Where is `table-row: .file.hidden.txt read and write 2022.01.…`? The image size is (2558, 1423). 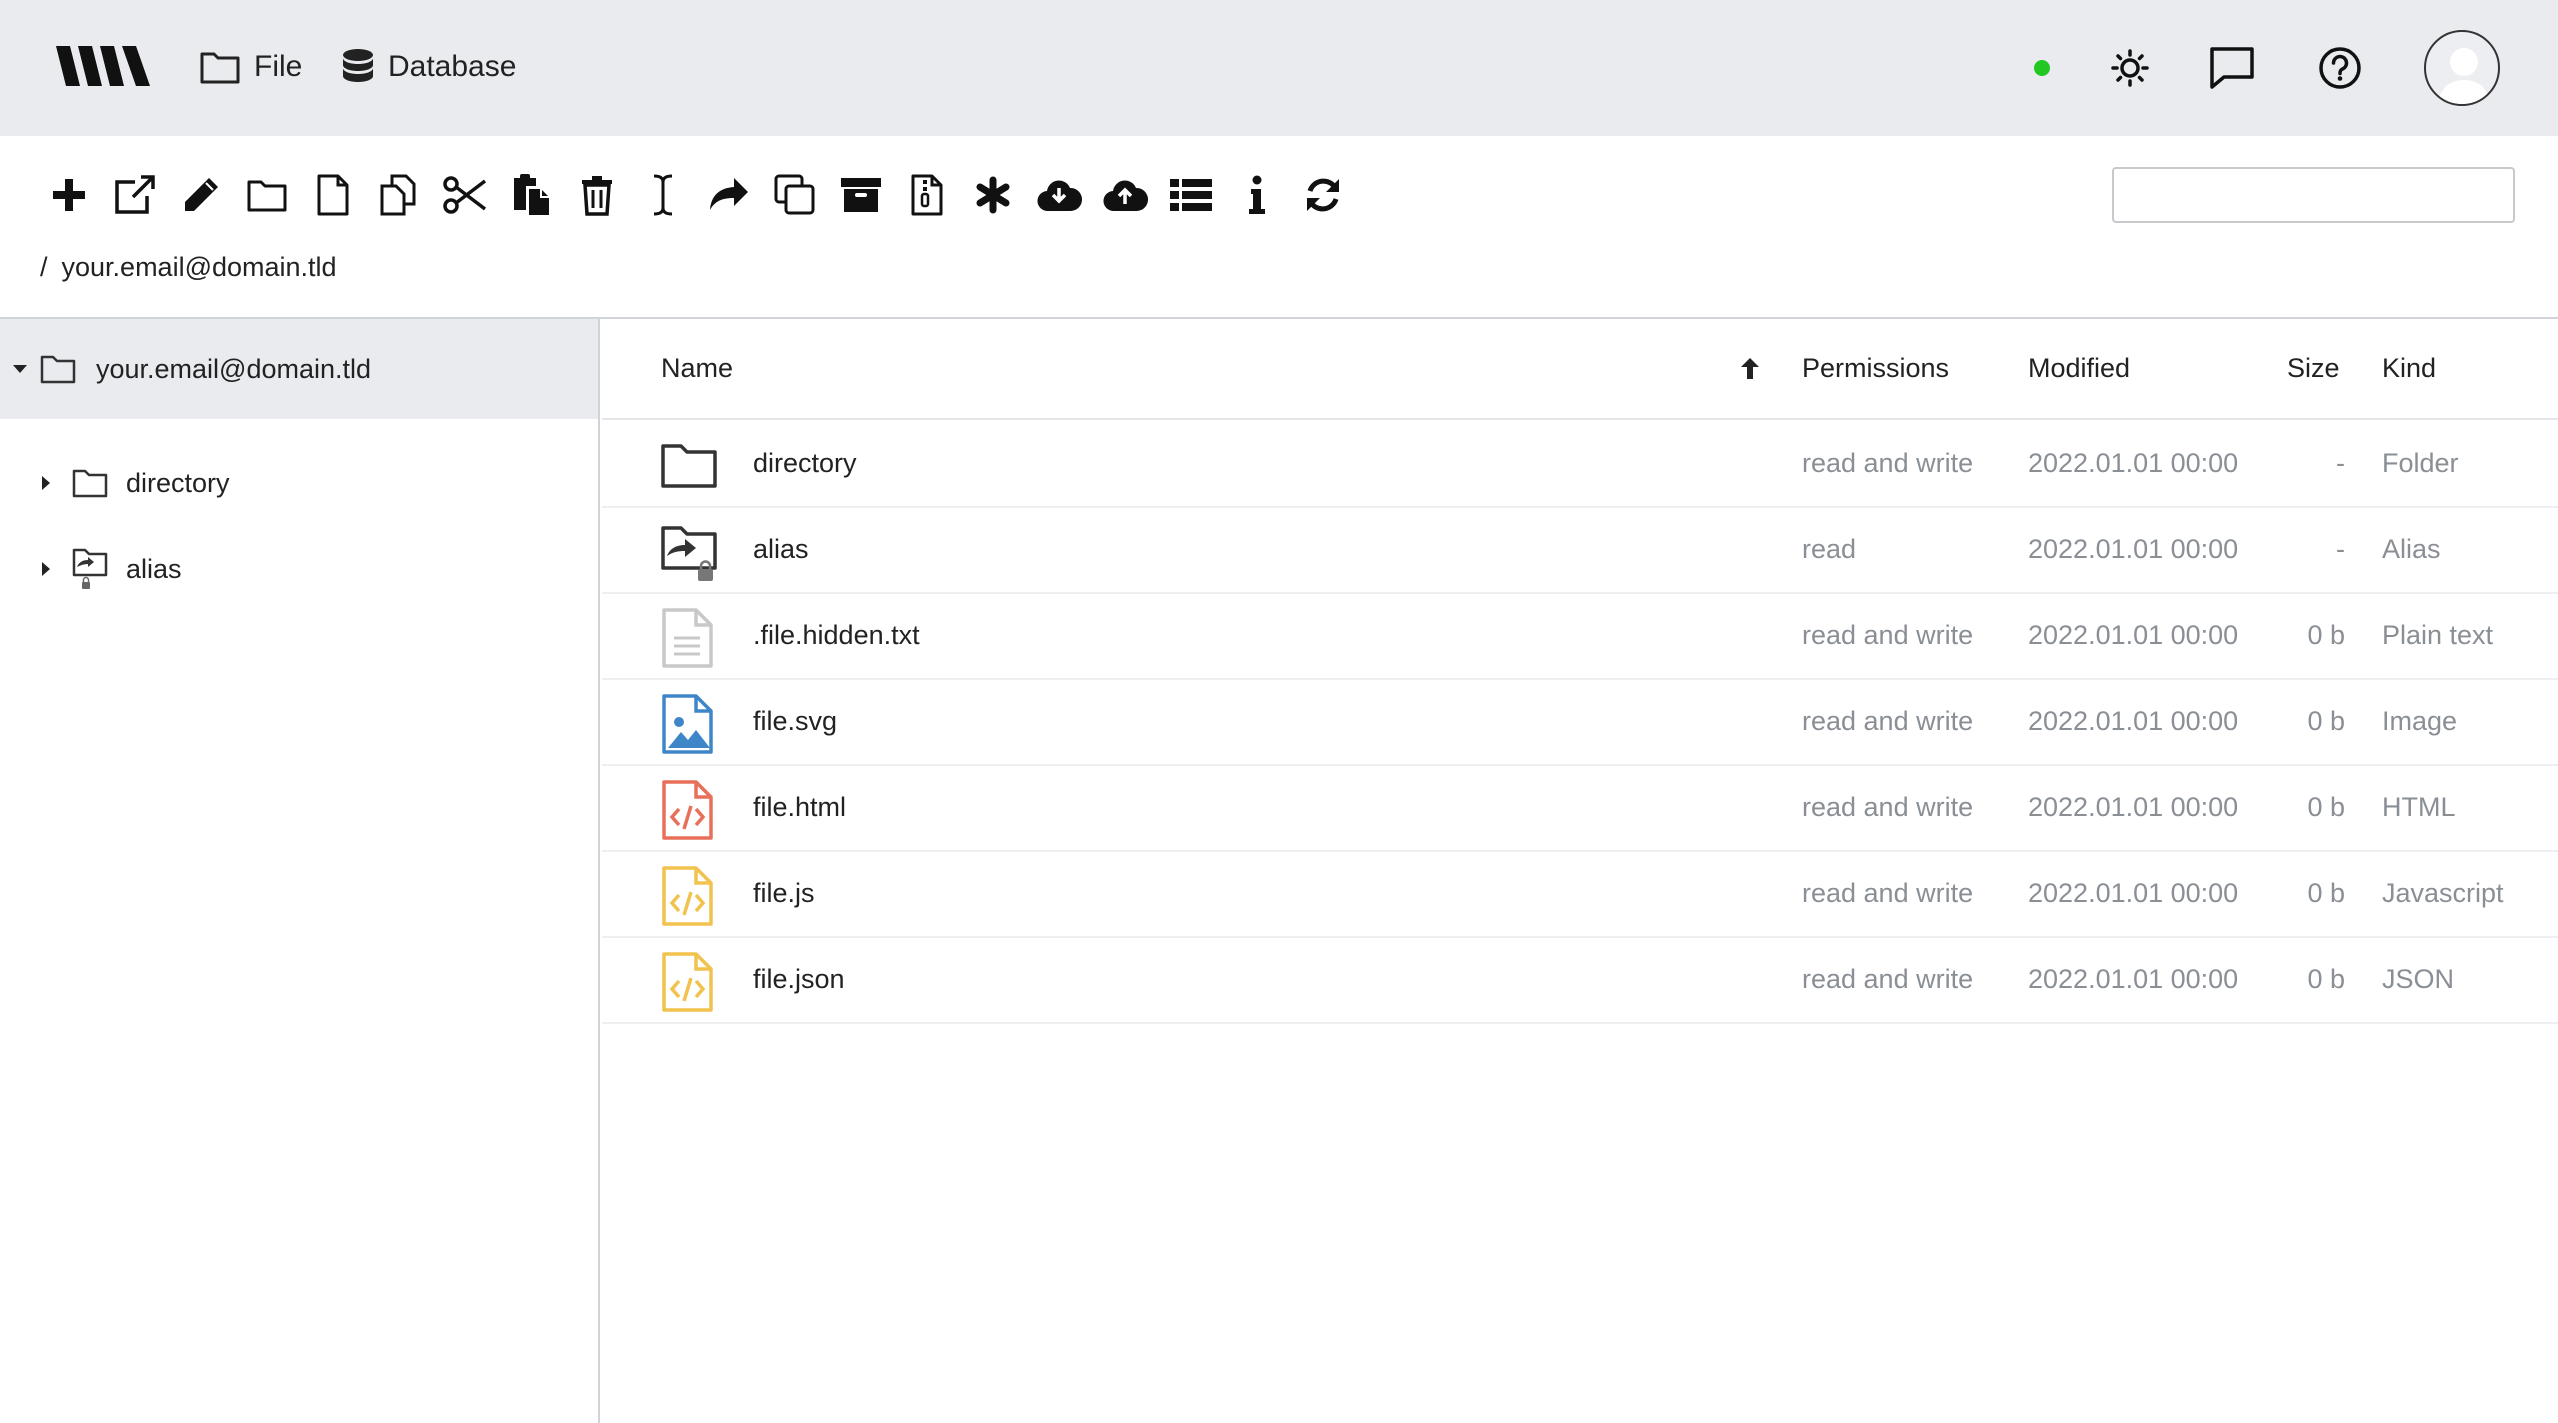
table-row: .file.hidden.txt read and write 2022.01.… is located at coordinates (1580, 637).